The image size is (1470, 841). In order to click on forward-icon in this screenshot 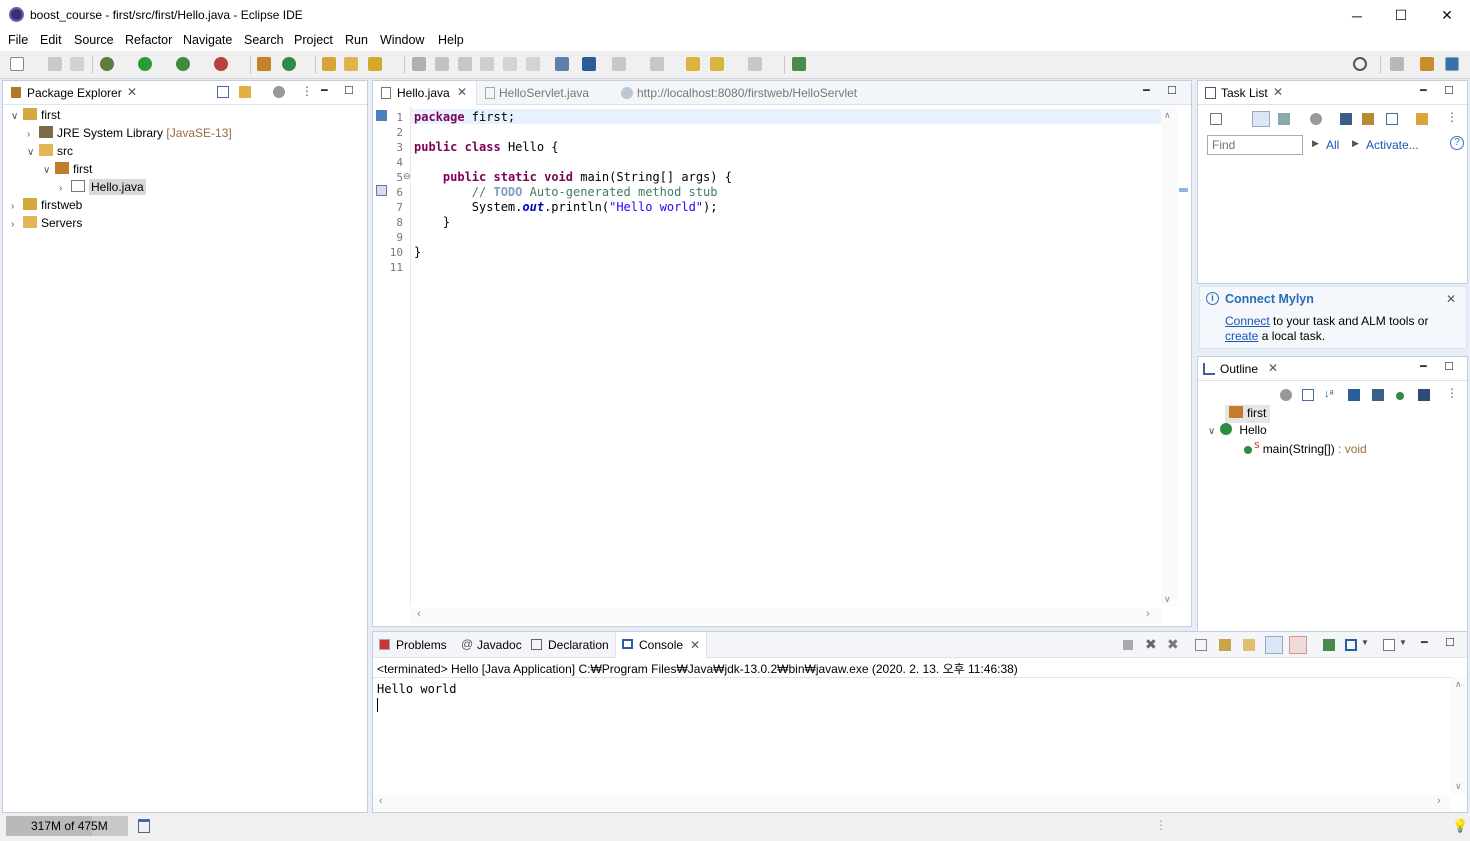, I will do `click(755, 64)`.